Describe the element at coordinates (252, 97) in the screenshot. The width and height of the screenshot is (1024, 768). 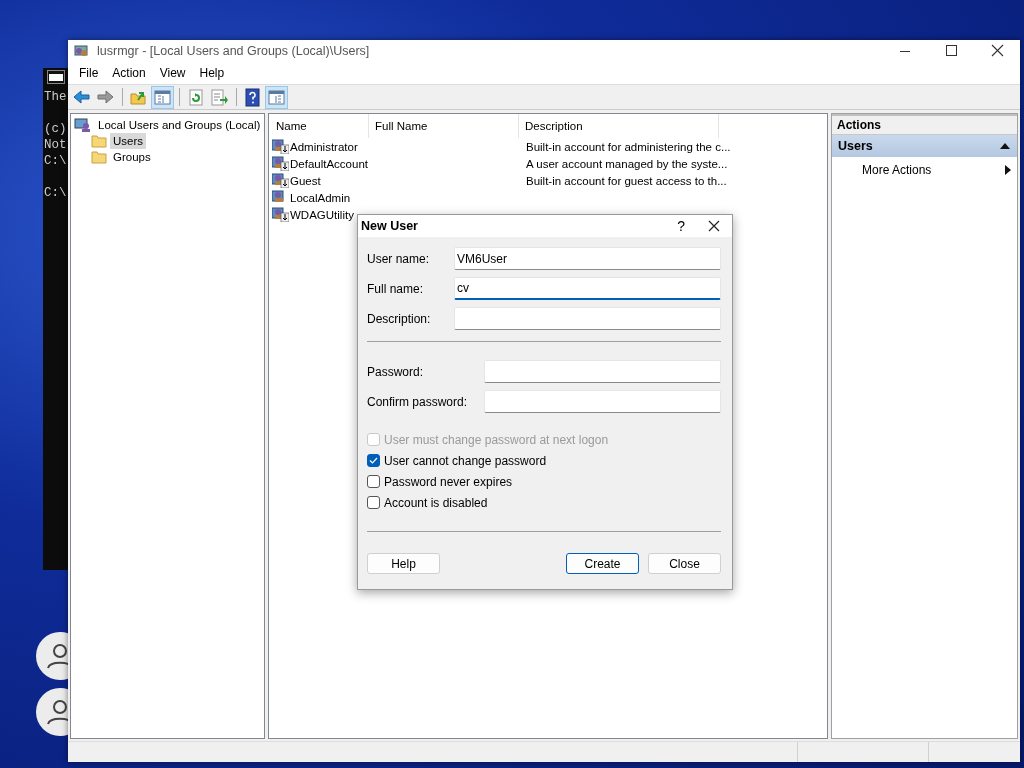
I see `help-icon` at that location.